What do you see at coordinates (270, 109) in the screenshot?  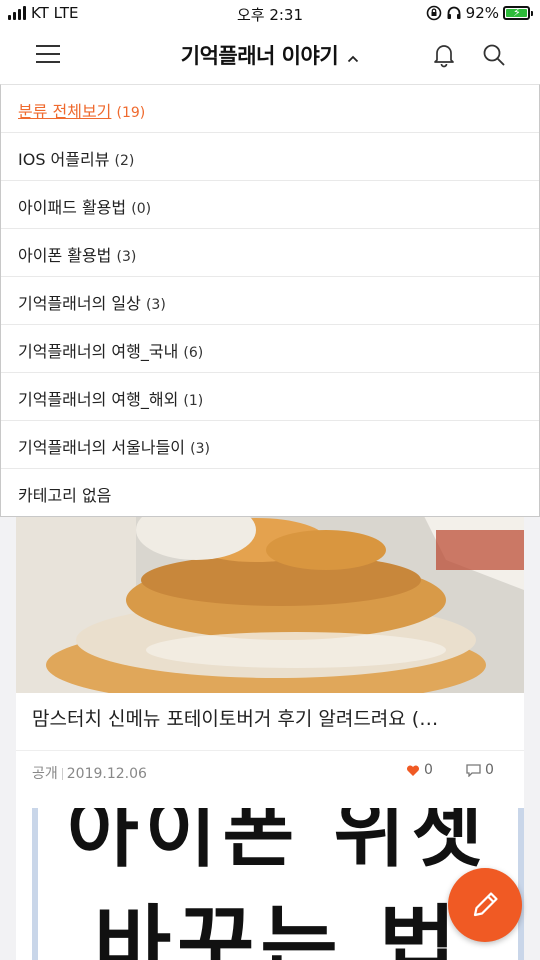 I see `category-item-all: 분류 전체보기 (19)` at bounding box center [270, 109].